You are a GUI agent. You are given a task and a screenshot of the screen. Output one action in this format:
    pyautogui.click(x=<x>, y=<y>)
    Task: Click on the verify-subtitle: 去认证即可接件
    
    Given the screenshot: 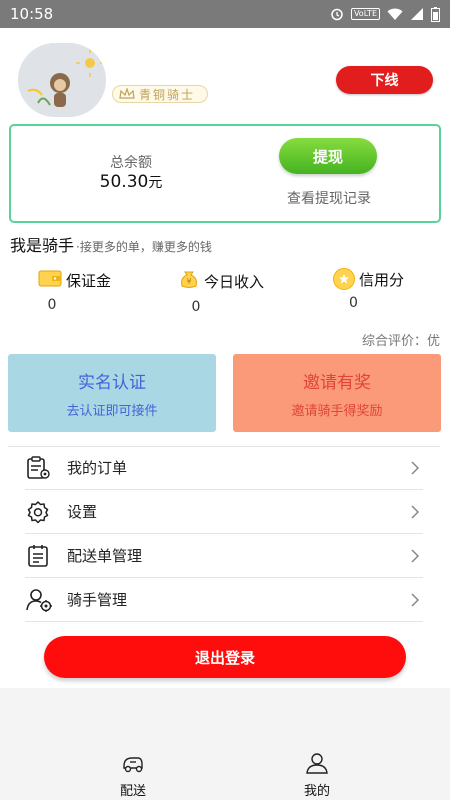 What is the action you would take?
    pyautogui.click(x=112, y=411)
    